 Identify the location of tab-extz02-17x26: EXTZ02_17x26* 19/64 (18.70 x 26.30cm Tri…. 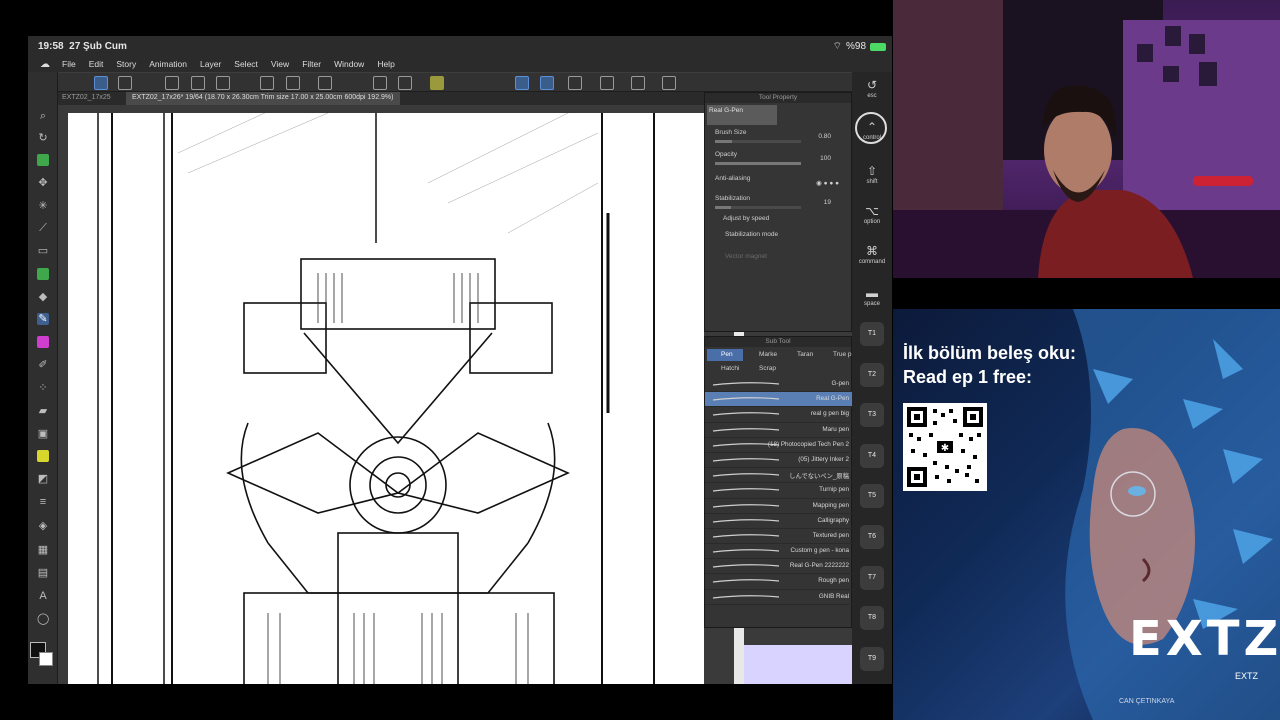
(263, 98).